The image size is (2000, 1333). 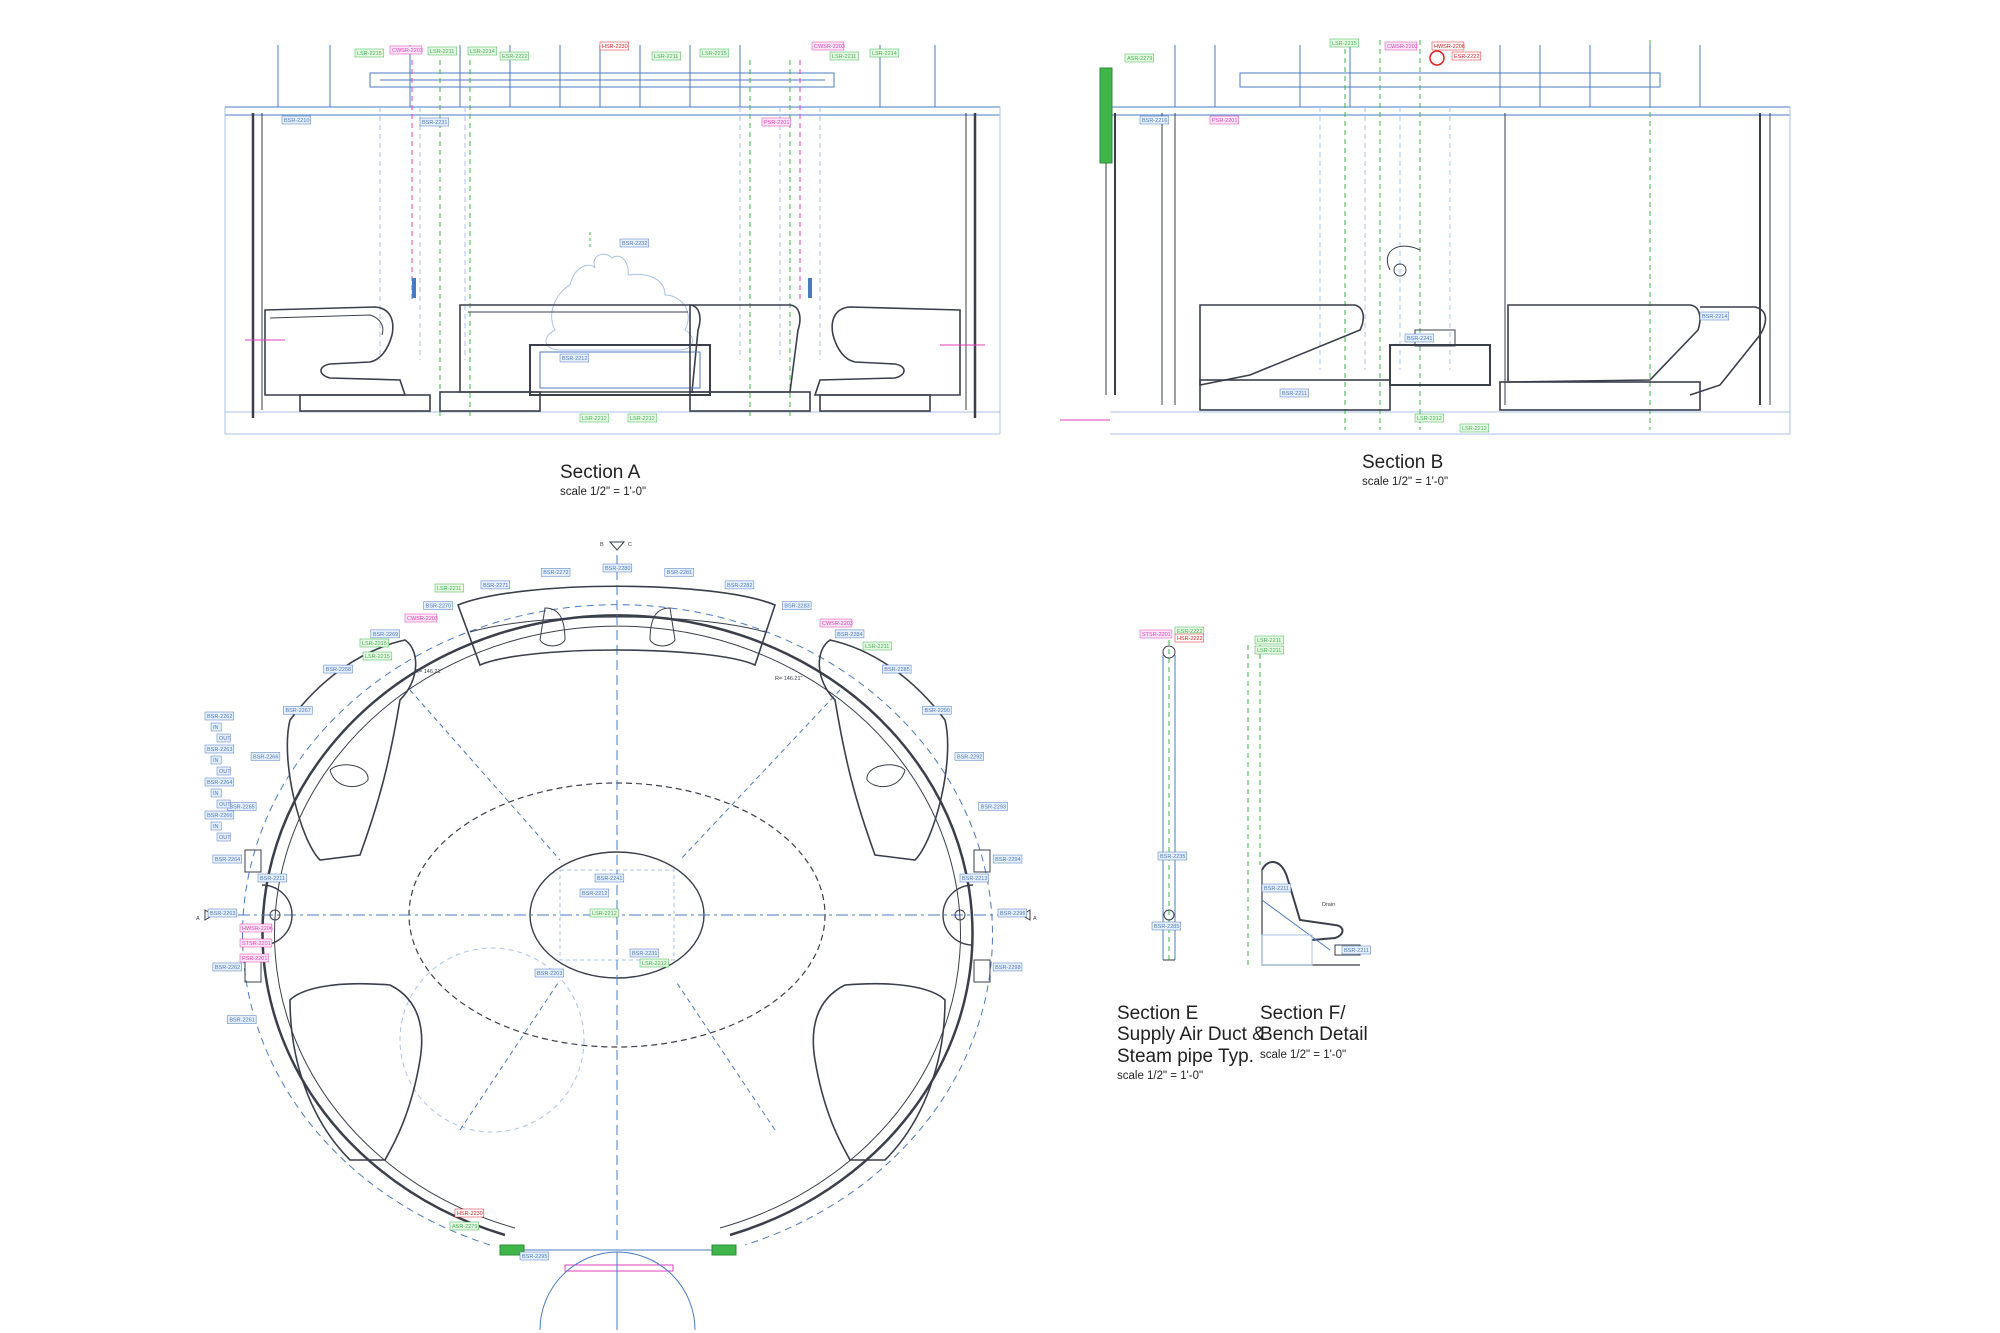 What do you see at coordinates (1106, 115) in the screenshot?
I see `glass-panel` at bounding box center [1106, 115].